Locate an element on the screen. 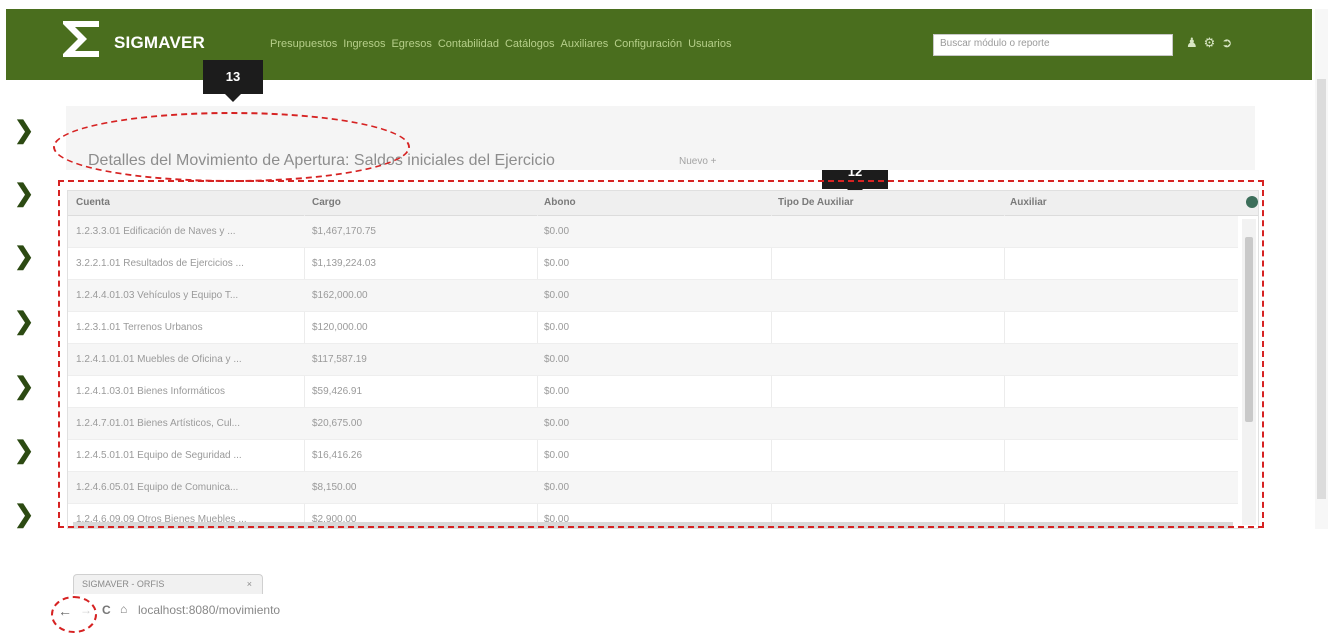  settings-icon: ⚙ is located at coordinates (1210, 43).